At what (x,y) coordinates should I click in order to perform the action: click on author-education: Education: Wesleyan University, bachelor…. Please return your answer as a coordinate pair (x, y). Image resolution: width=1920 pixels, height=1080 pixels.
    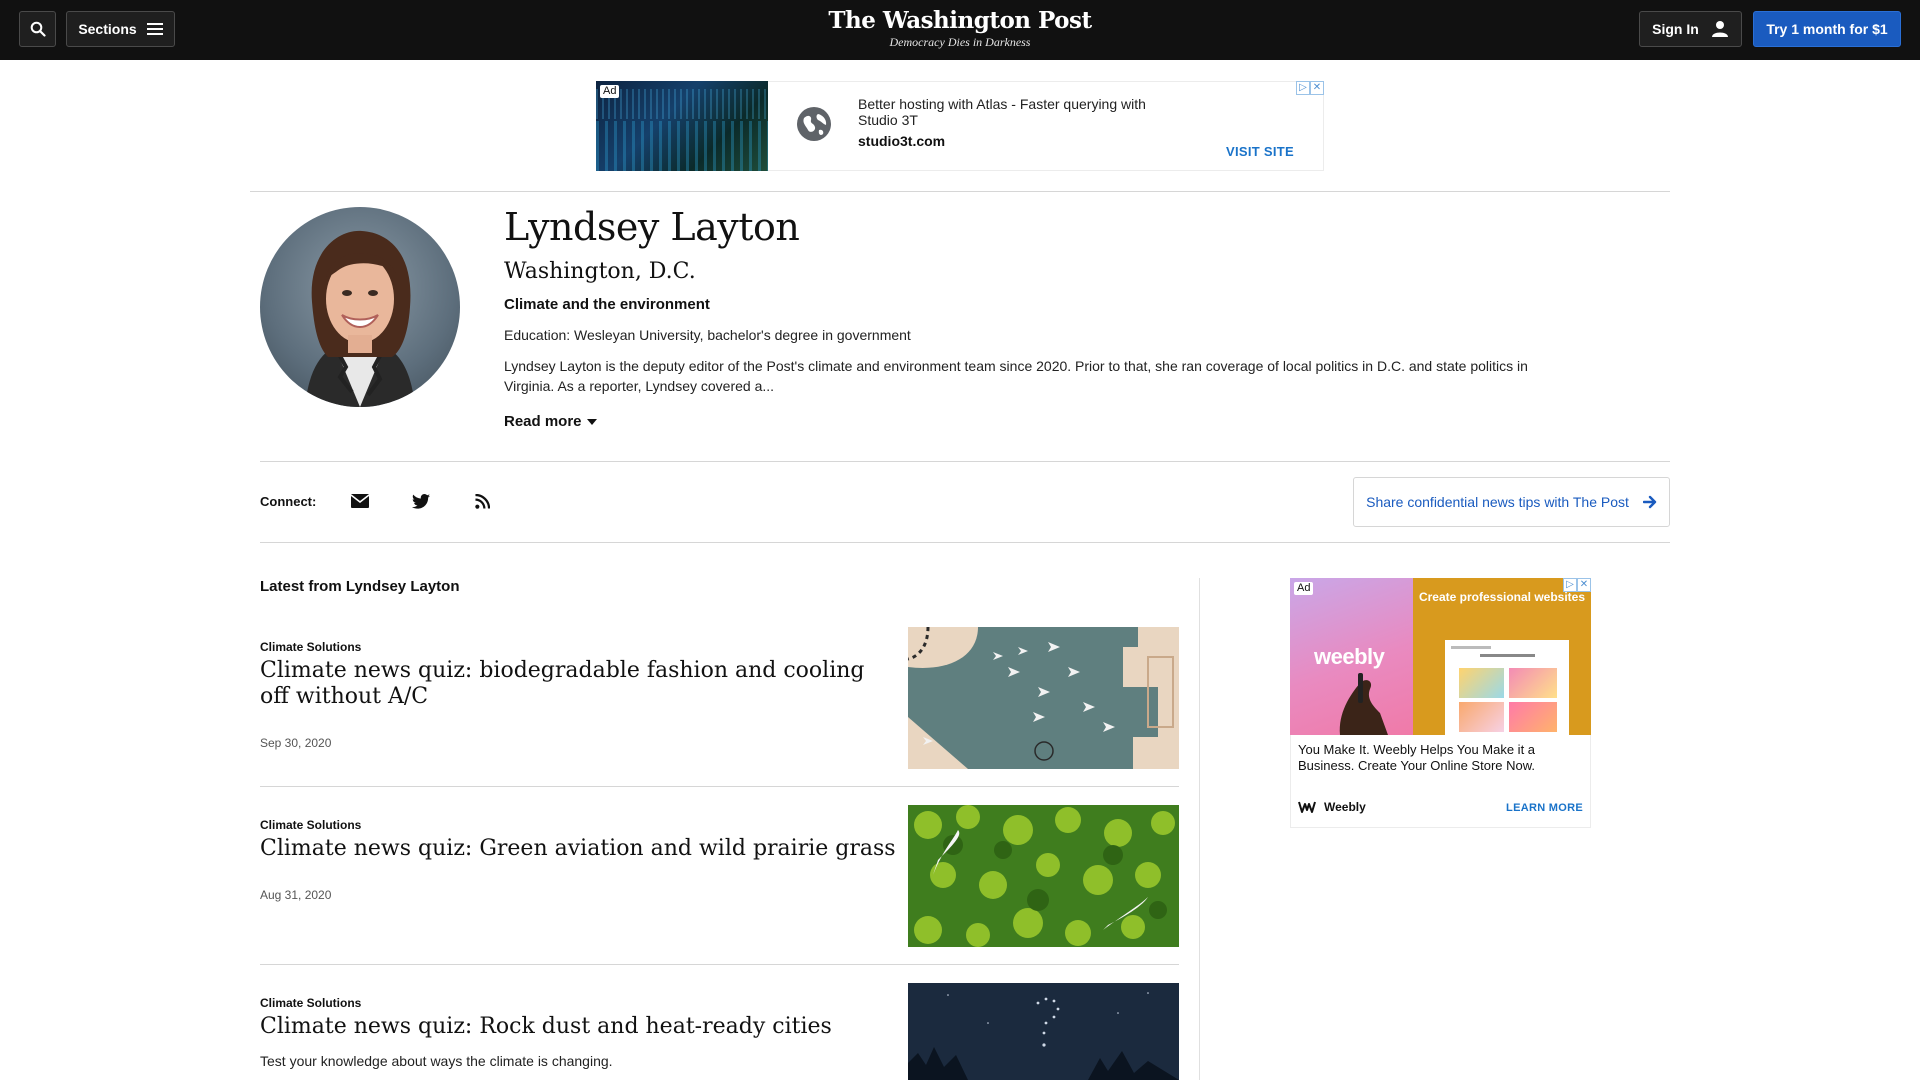
    Looking at the image, I should click on (707, 335).